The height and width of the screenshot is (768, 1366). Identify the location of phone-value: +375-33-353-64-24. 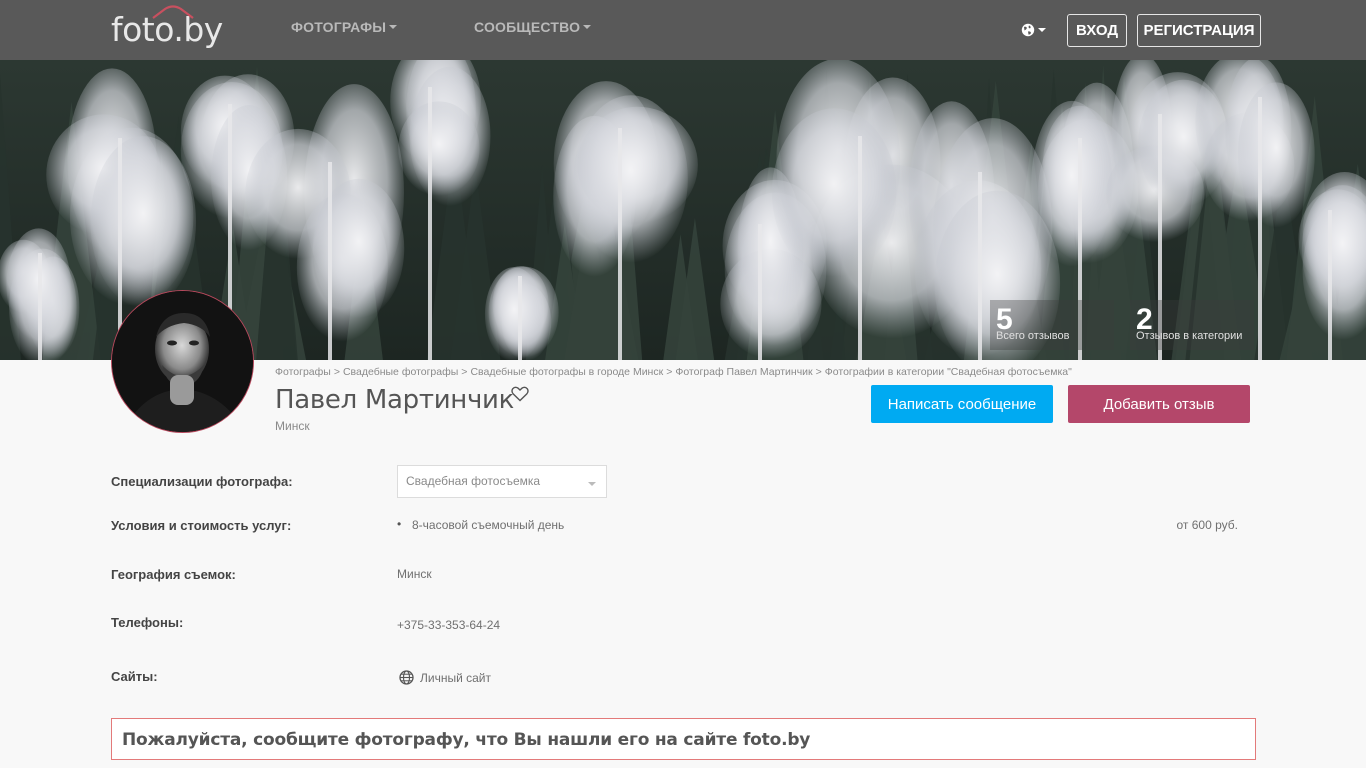
(449, 625).